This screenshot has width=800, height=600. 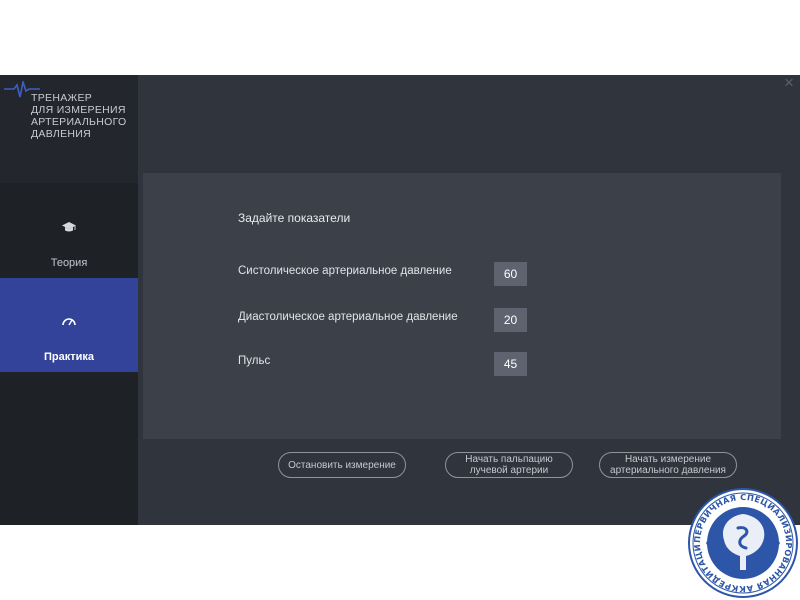 I want to click on stop-measurement-label: Остановить измерение, so click(x=342, y=465).